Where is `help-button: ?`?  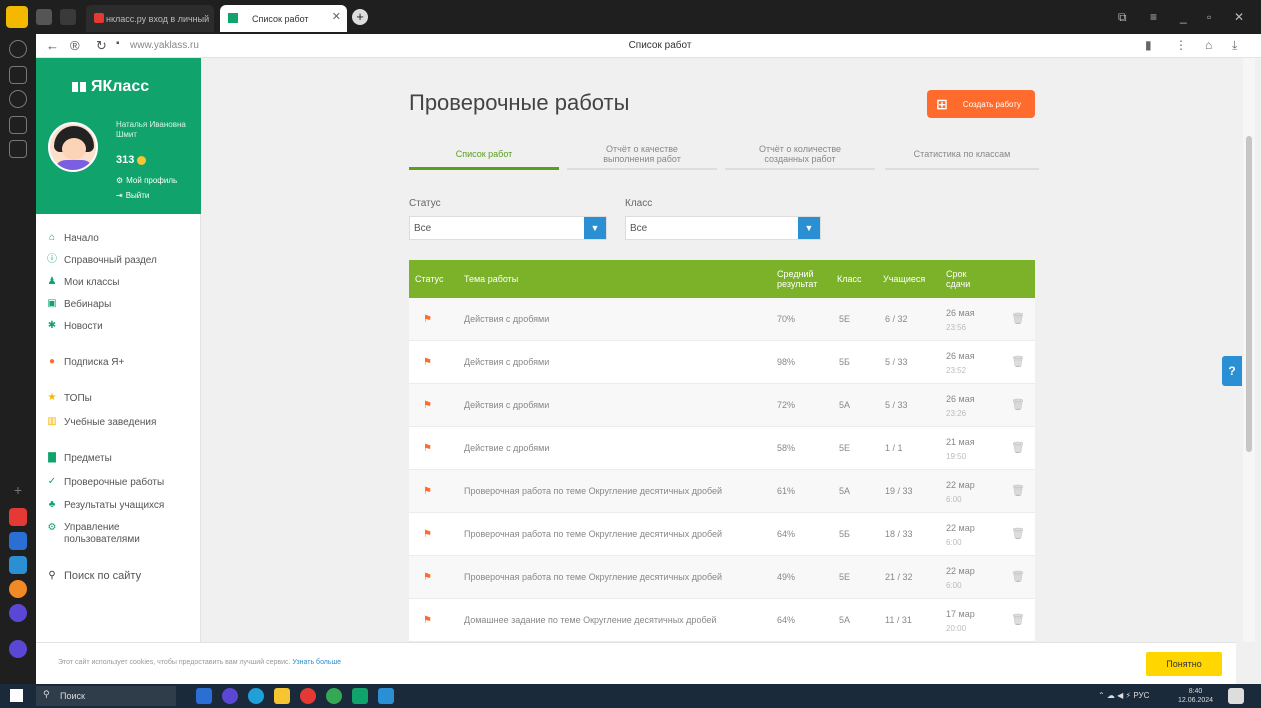
help-button: ? is located at coordinates (1232, 371).